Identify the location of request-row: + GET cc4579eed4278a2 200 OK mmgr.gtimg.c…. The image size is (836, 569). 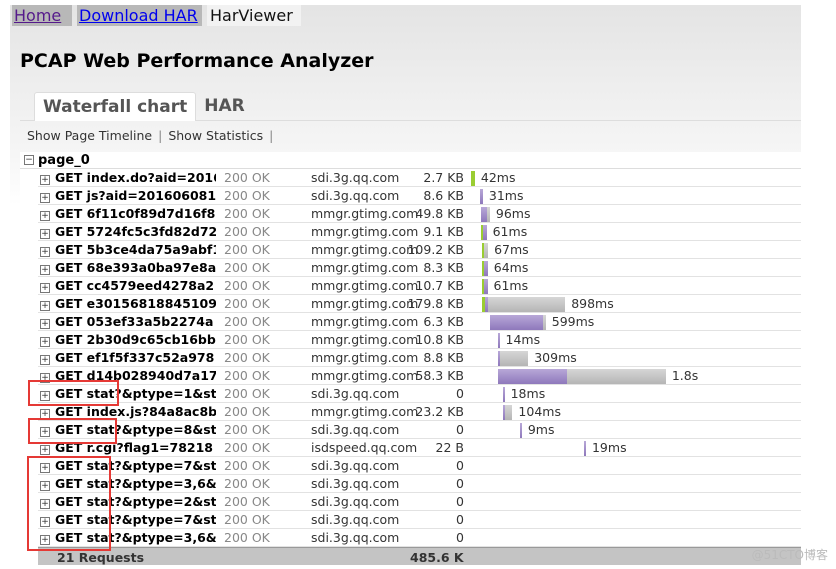
(419, 286).